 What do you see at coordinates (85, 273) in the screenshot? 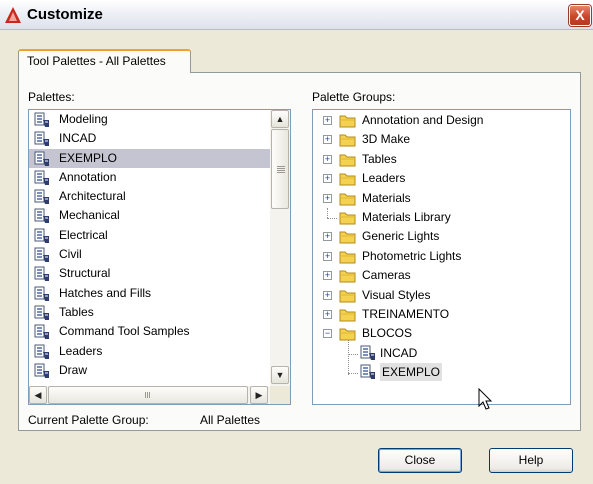
I see `palette-item-label: Structural` at bounding box center [85, 273].